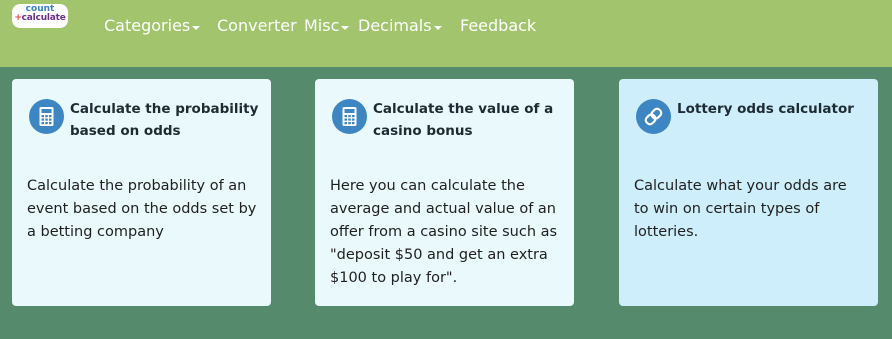 The image size is (892, 339). What do you see at coordinates (322, 25) in the screenshot?
I see `nav-misc-label: Misc` at bounding box center [322, 25].